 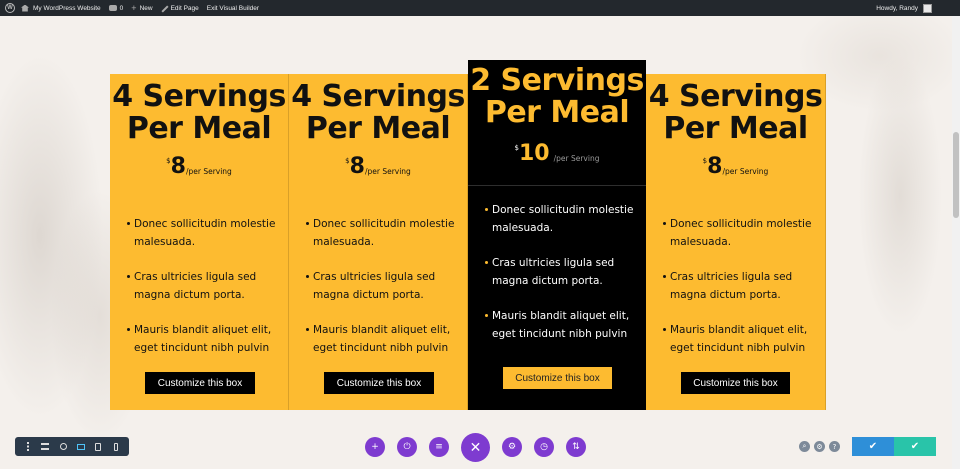 I want to click on edit-page-label: Edit Page, so click(x=184, y=8).